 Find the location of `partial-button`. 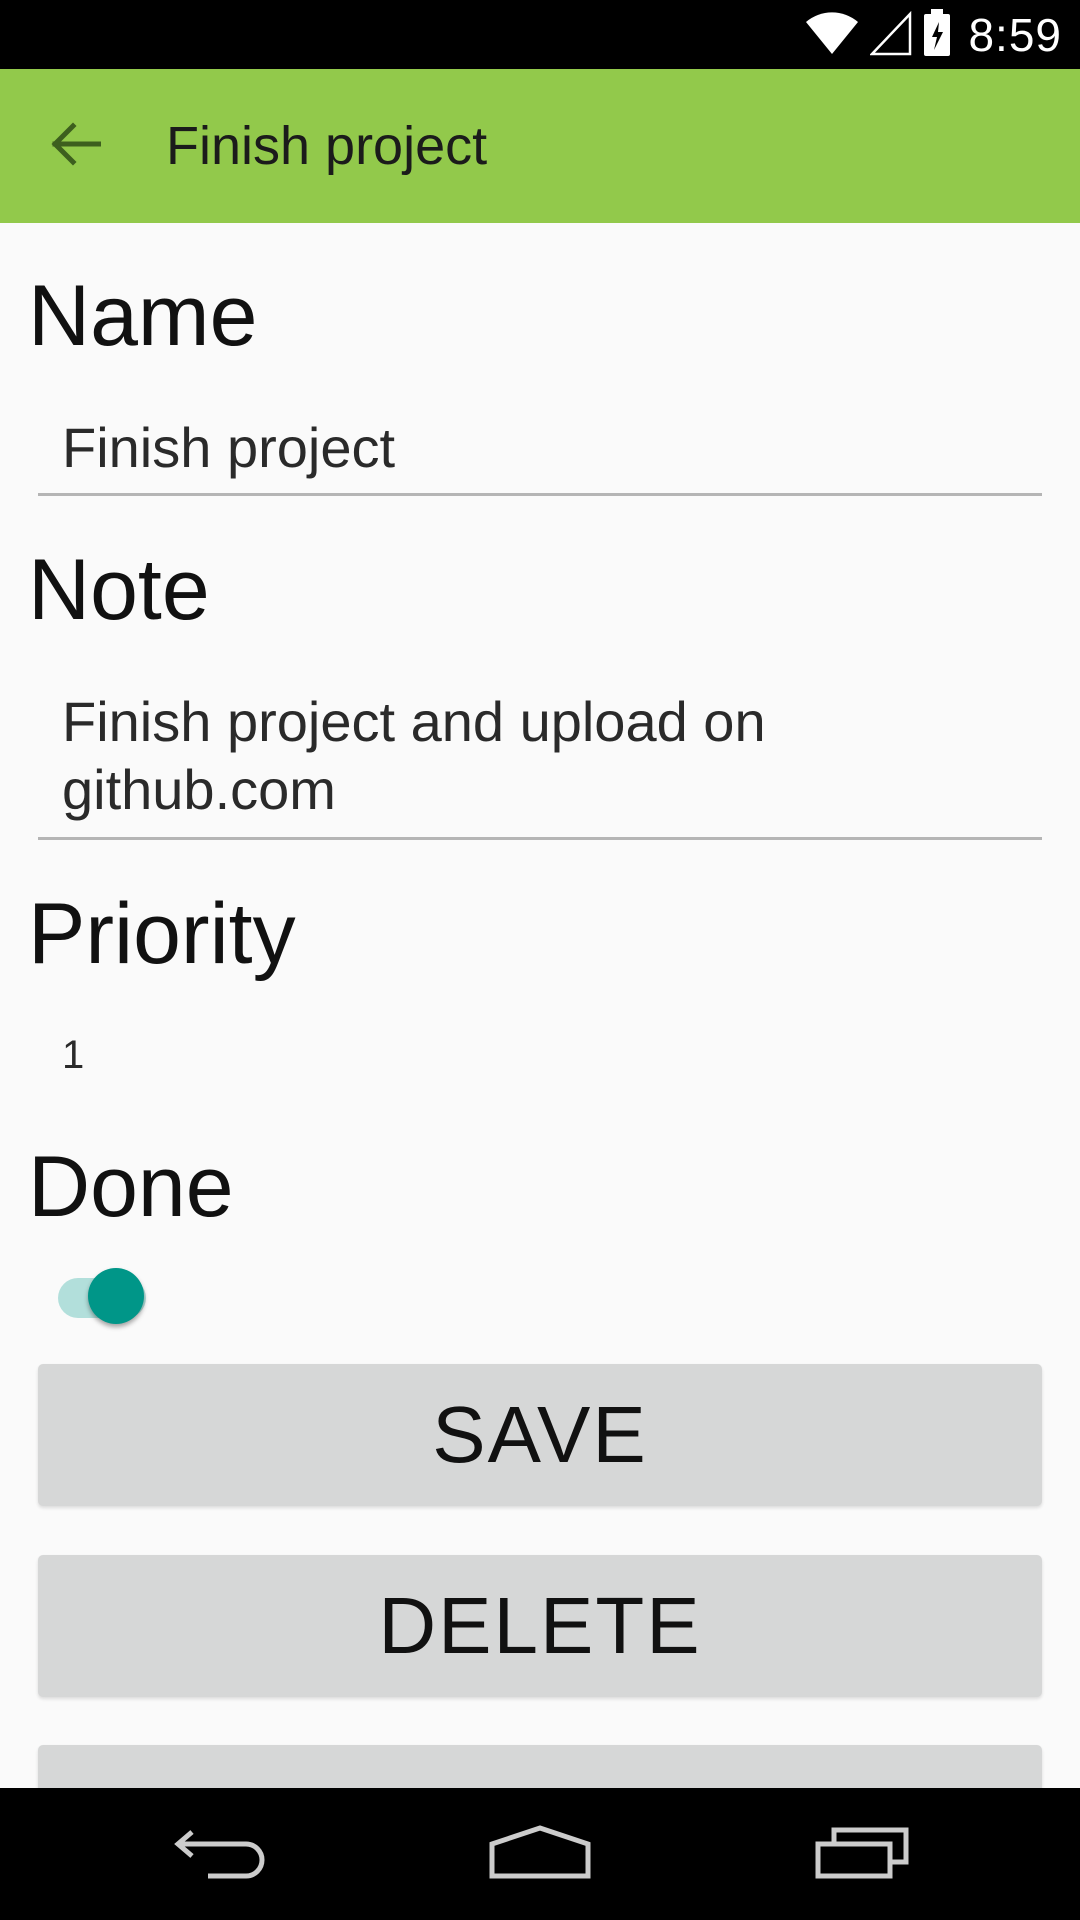

partial-button is located at coordinates (540, 1766).